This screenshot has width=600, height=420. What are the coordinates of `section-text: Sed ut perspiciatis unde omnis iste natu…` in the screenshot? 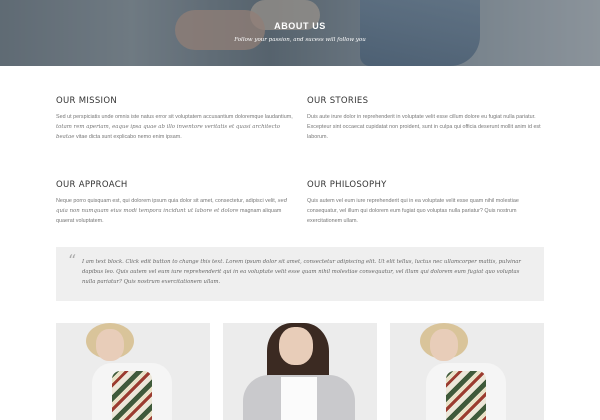 It's located at (176, 127).